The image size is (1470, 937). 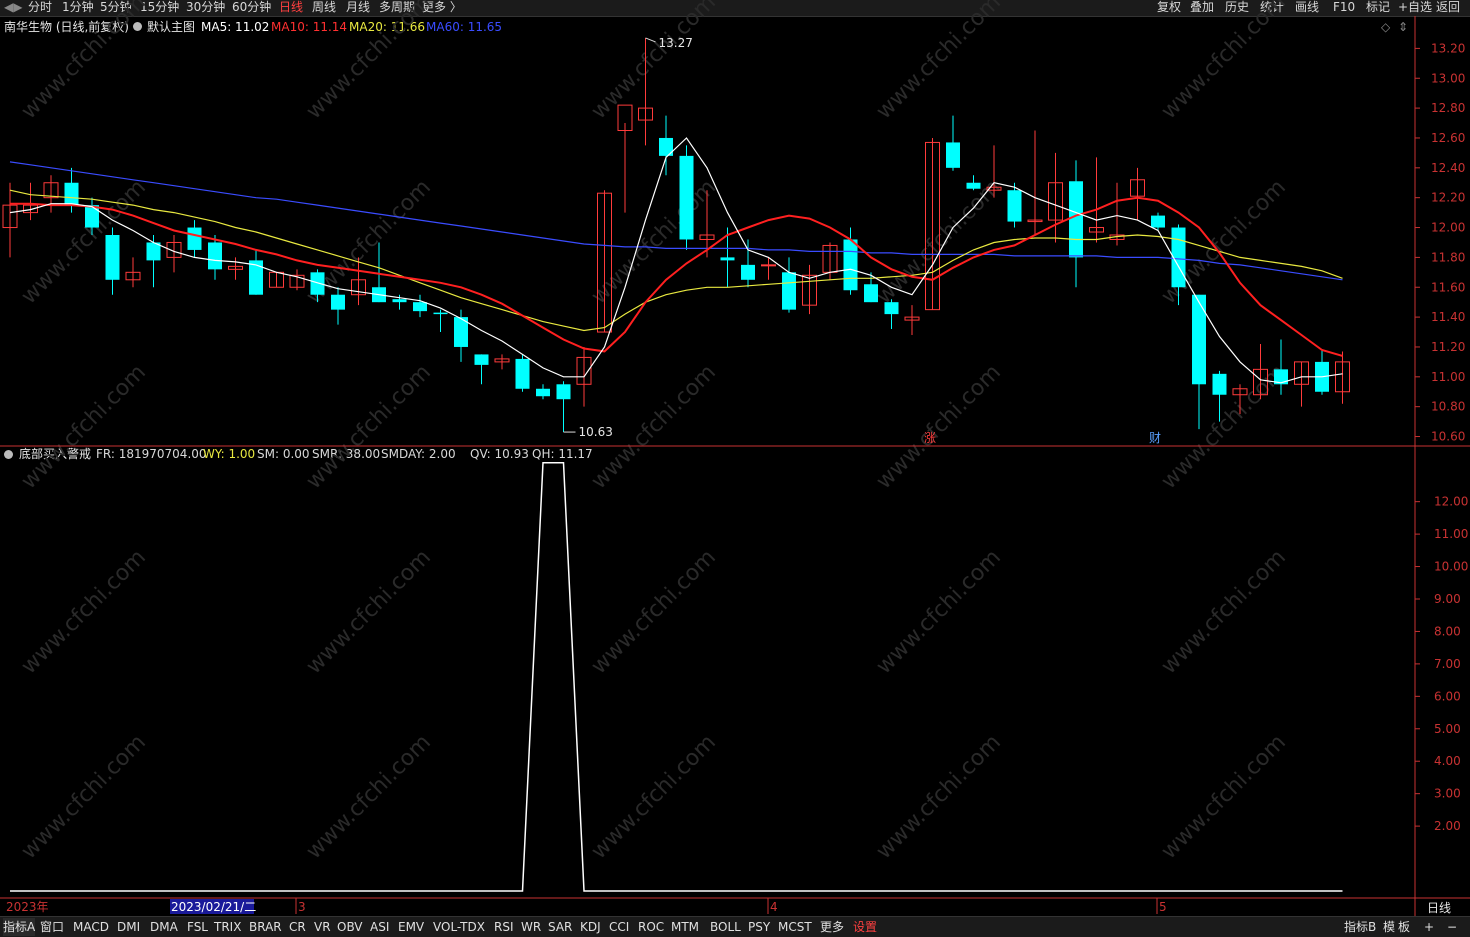 What do you see at coordinates (1155, 438) in the screenshot?
I see `event-marker-cai: 财` at bounding box center [1155, 438].